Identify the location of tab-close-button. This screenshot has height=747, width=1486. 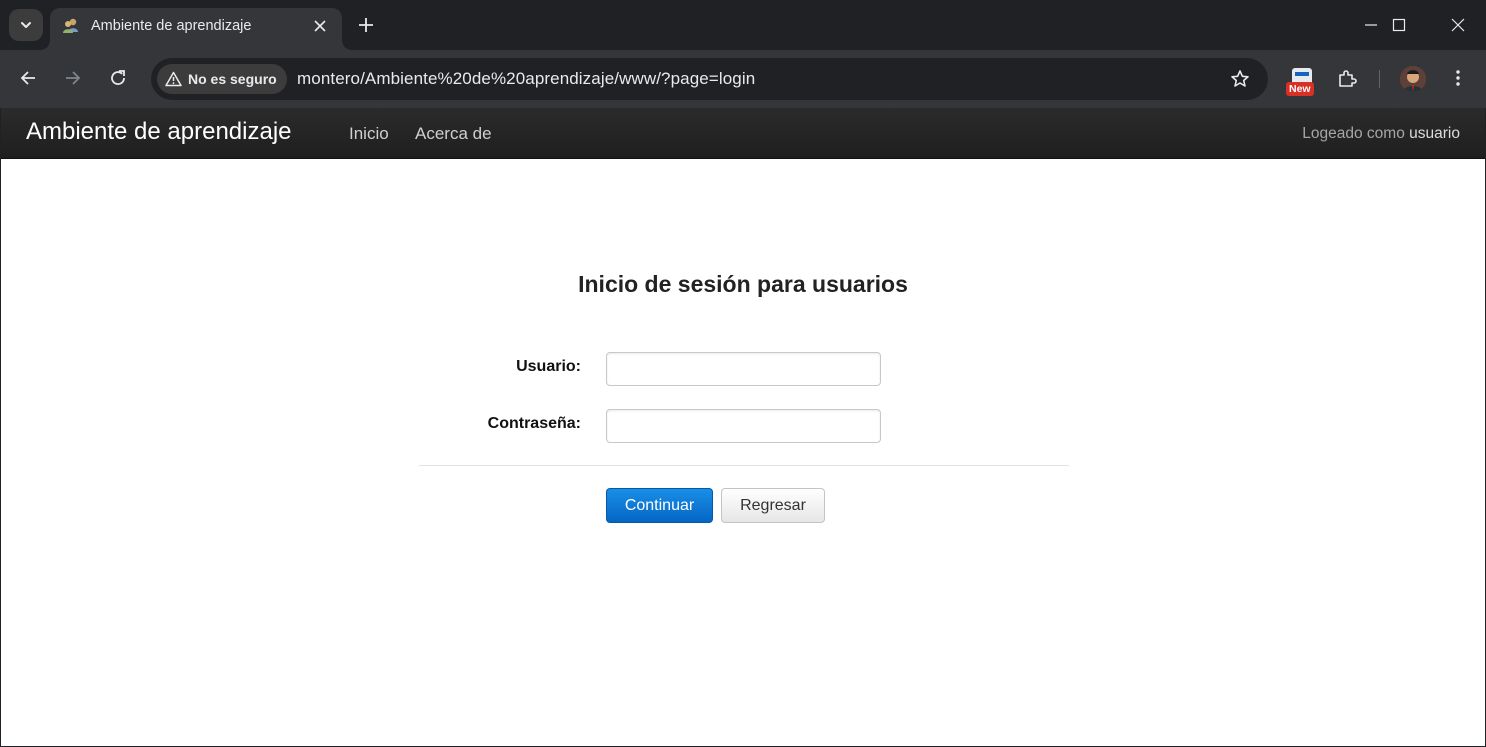
(320, 26).